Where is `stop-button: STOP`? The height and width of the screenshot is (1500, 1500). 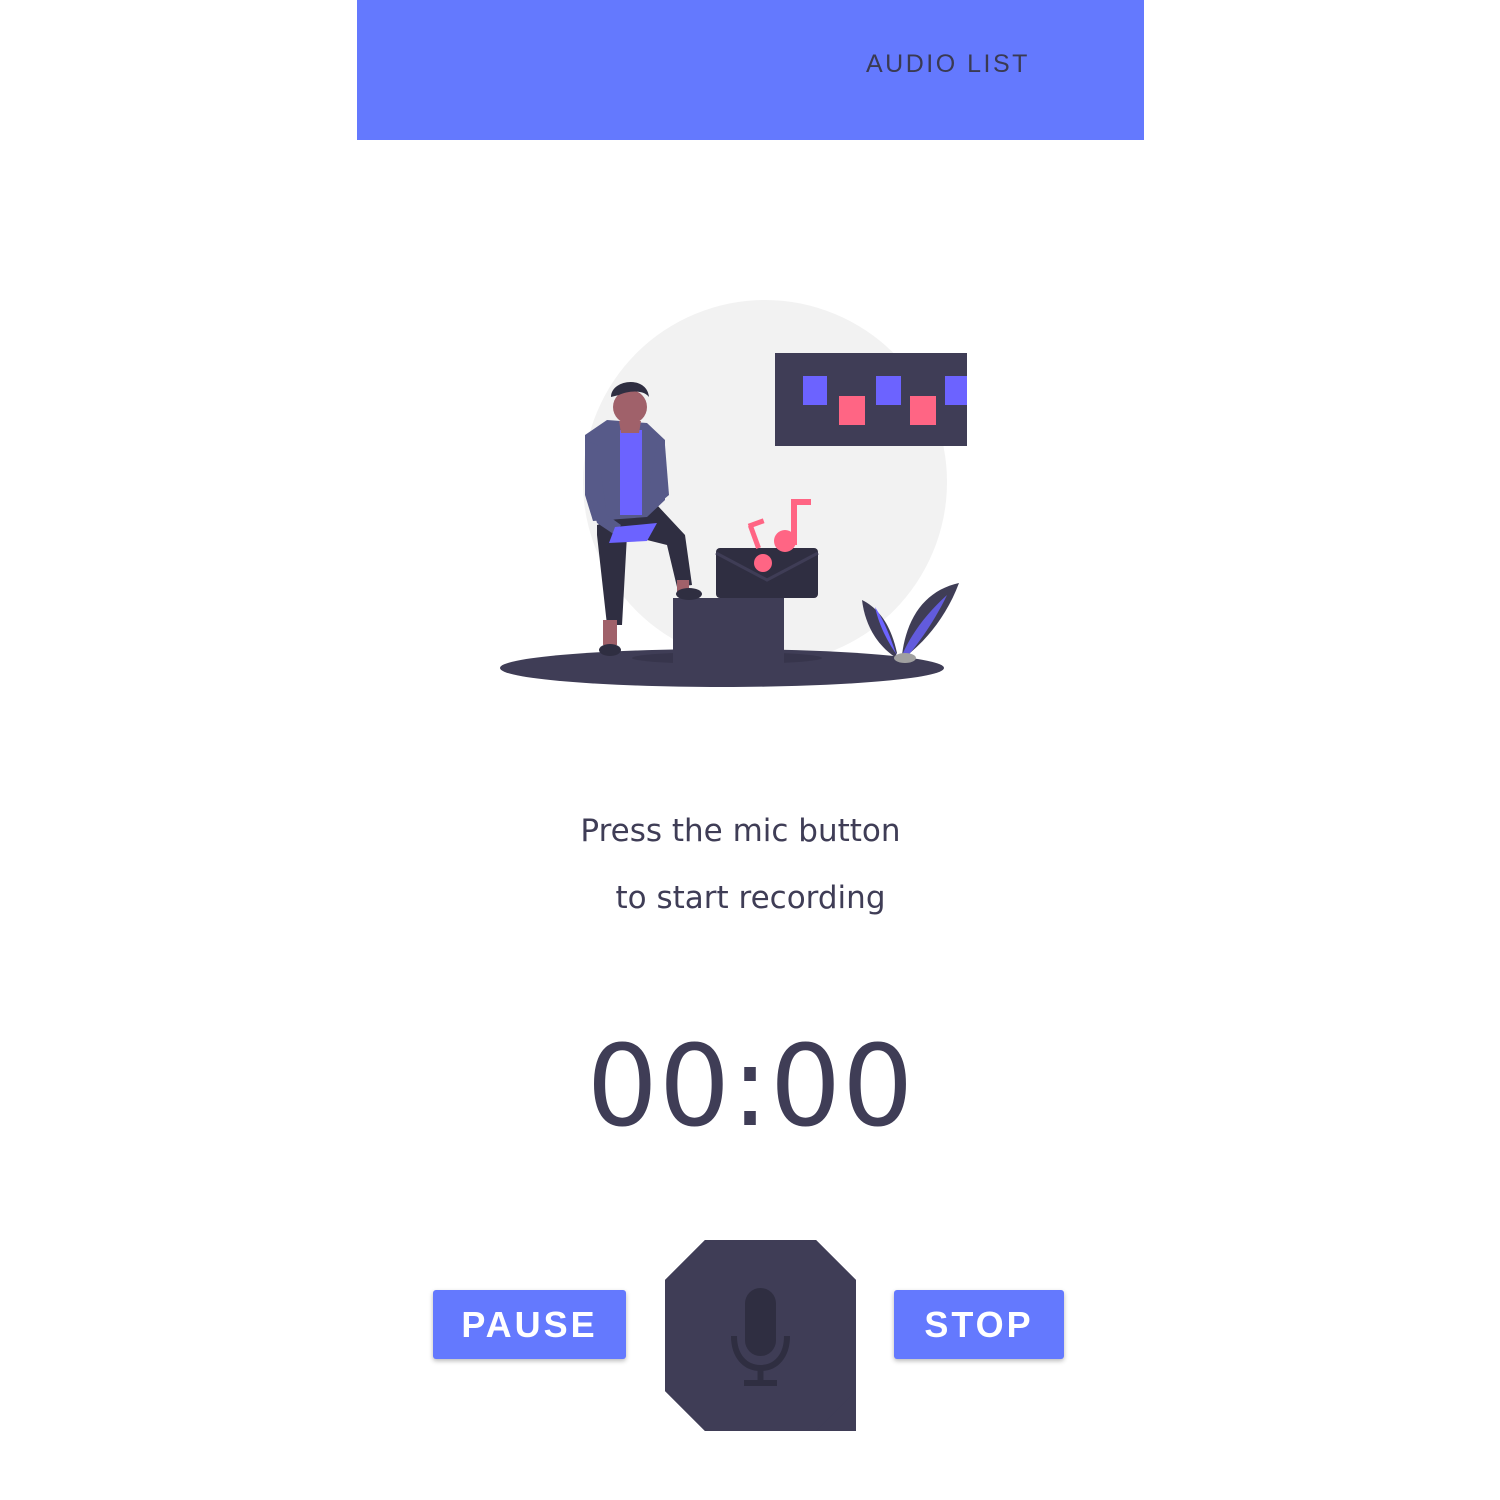
stop-button: STOP is located at coordinates (979, 1324).